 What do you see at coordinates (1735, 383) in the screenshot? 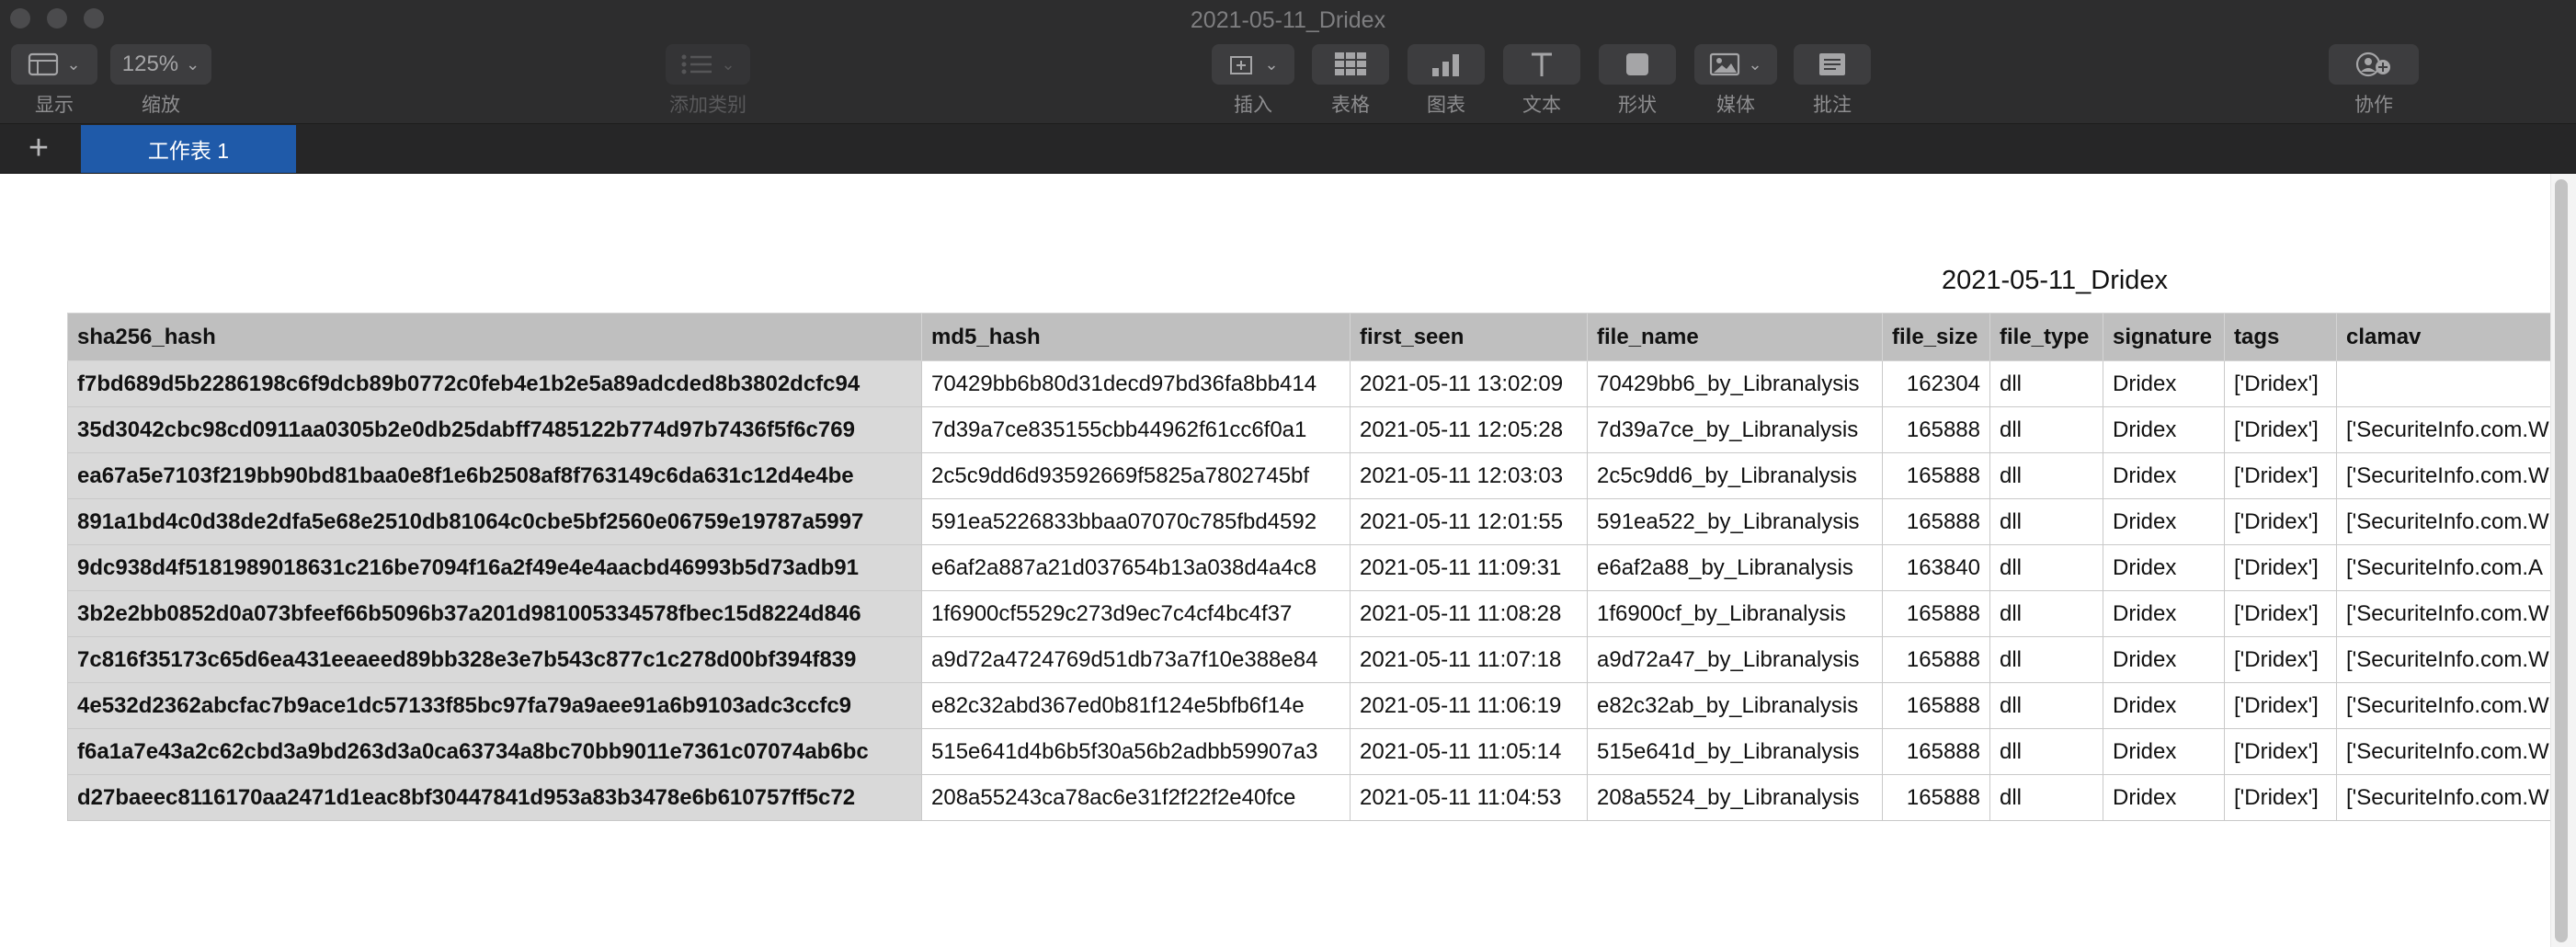
I see `cell-file-name: 70429bb6_by_Libranalysis` at bounding box center [1735, 383].